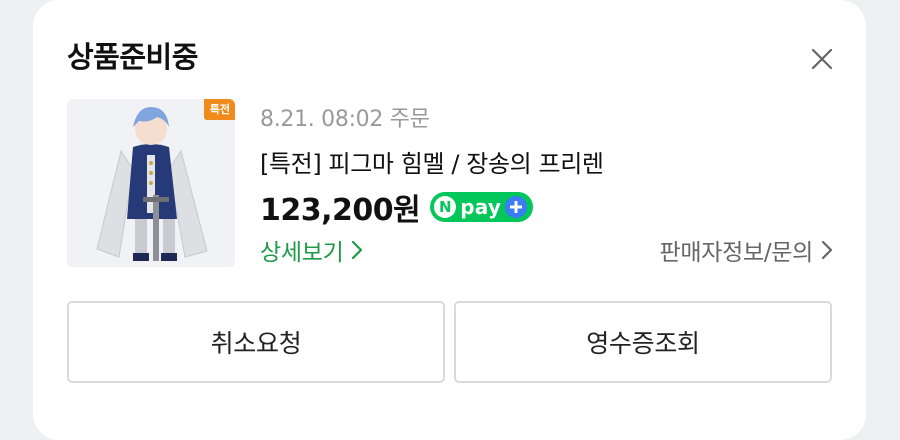  What do you see at coordinates (643, 342) in the screenshot?
I see `receipt-view-button: 영수증조회` at bounding box center [643, 342].